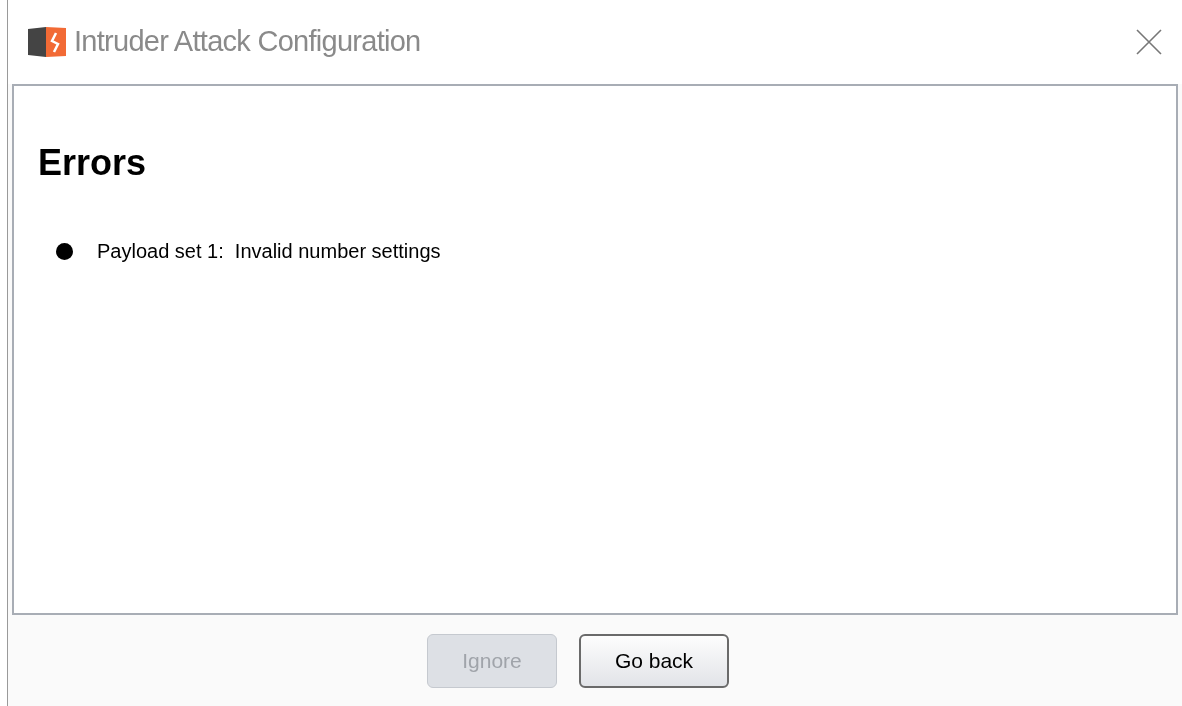 The height and width of the screenshot is (706, 1182). I want to click on app-logo-icon, so click(47, 42).